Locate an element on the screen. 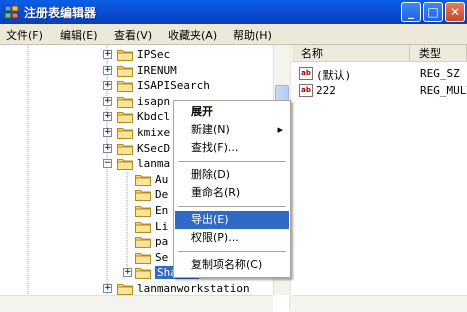 The height and width of the screenshot is (312, 467). close-button: ✕ is located at coordinates (455, 12).